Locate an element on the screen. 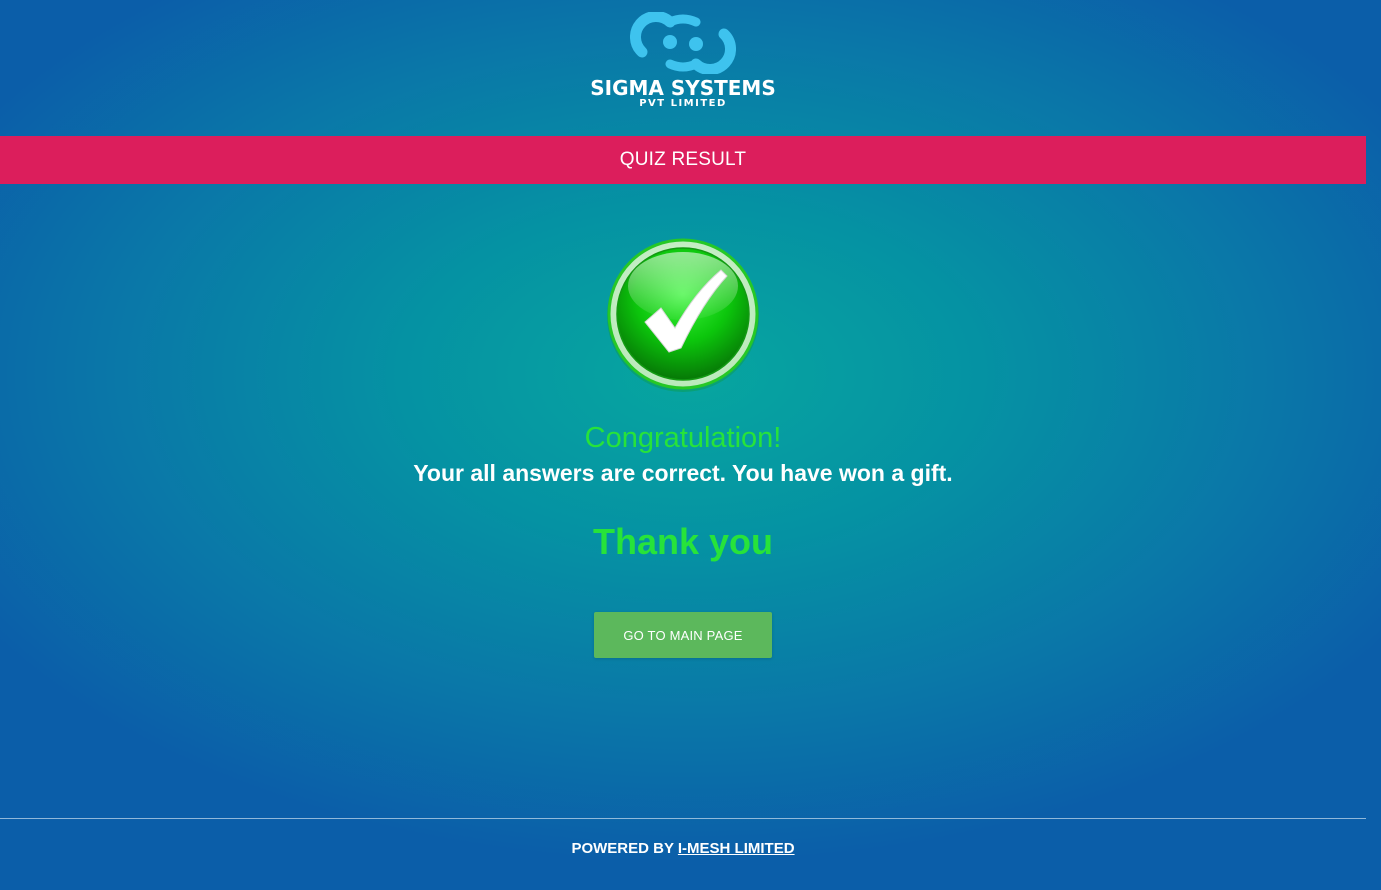 The image size is (1381, 890). success-badge is located at coordinates (683, 316).